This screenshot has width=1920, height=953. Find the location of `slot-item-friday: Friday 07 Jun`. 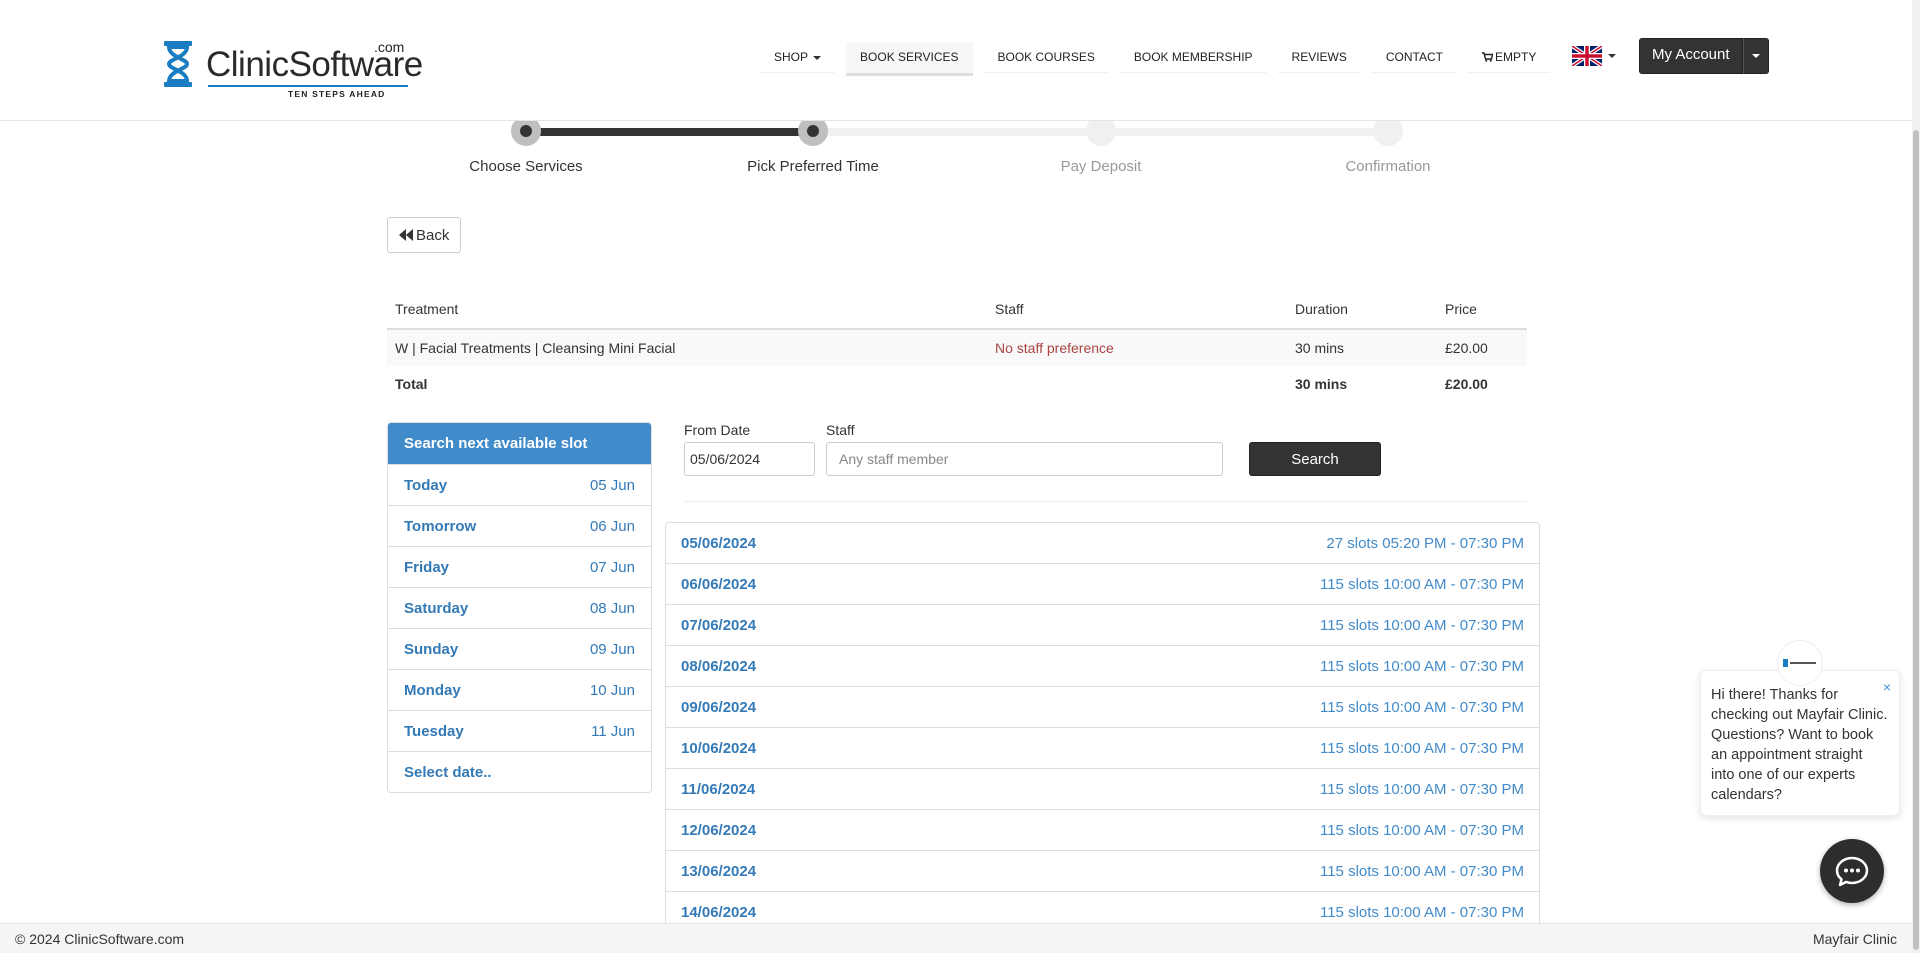

slot-item-friday: Friday 07 Jun is located at coordinates (519, 566).